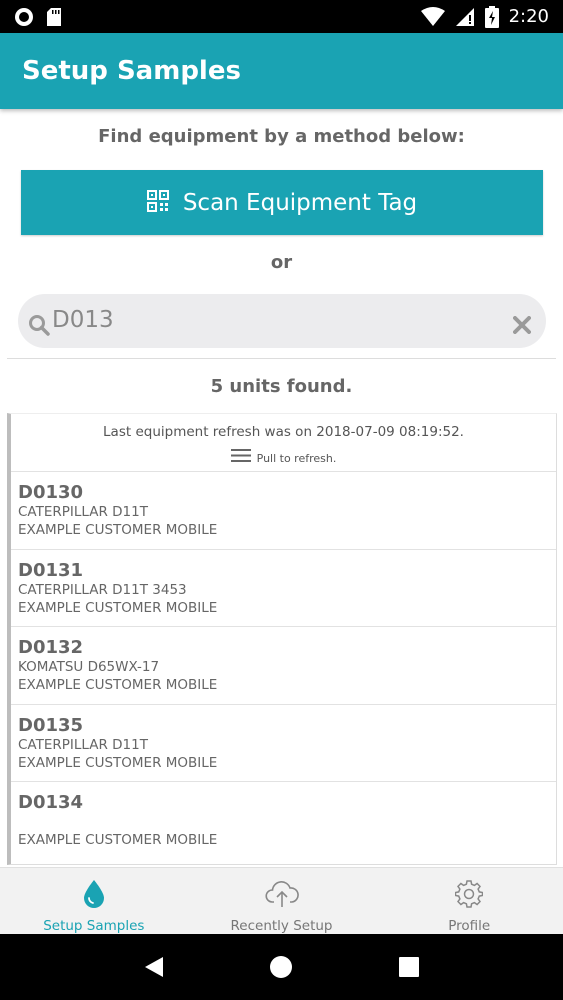 Image resolution: width=563 pixels, height=1000 pixels. Describe the element at coordinates (281, 136) in the screenshot. I see `find-instruction: Find equipment by a method below:` at that location.